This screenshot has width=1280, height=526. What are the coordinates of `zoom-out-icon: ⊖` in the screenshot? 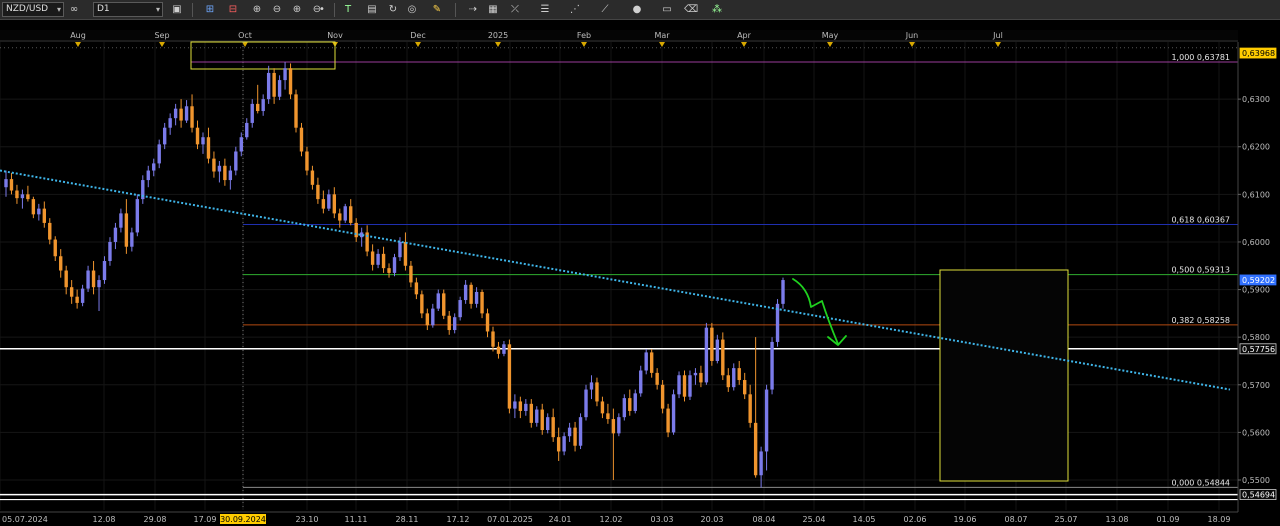 It's located at (277, 9).